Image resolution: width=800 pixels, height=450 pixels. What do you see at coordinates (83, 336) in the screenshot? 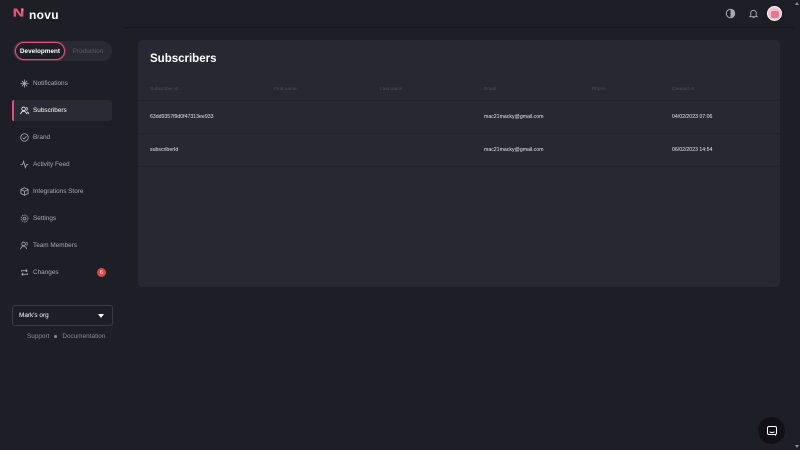
I see `documentation-link: Documentation` at bounding box center [83, 336].